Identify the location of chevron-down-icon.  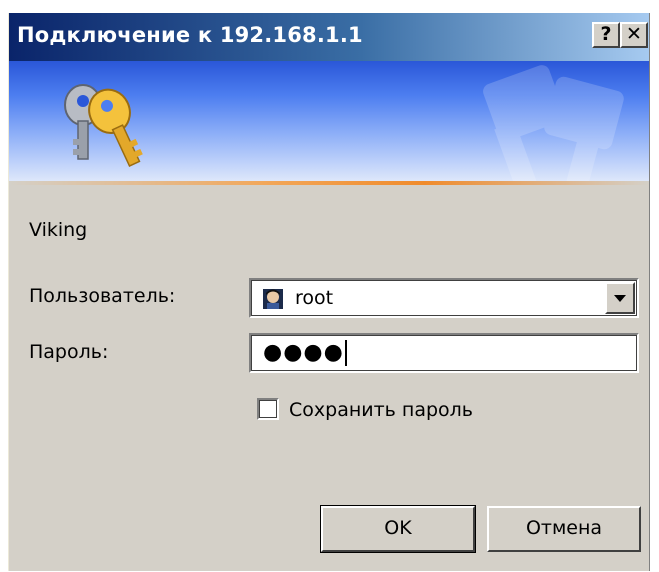
(620, 298).